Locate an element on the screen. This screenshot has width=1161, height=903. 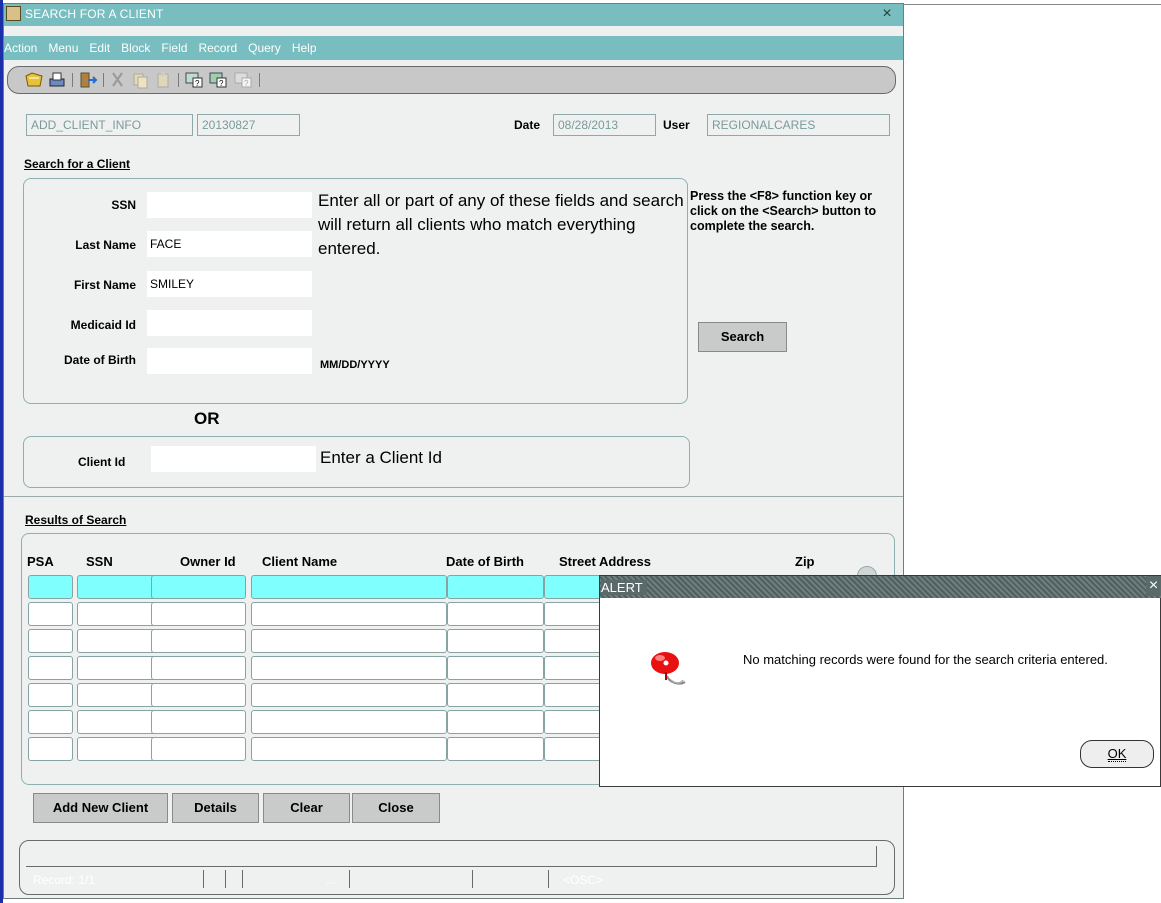
ssn-input is located at coordinates (229, 205).